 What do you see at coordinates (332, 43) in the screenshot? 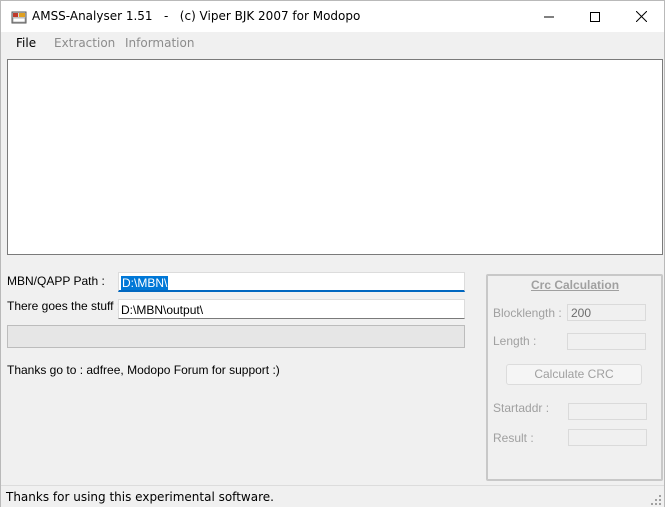
I see `menu-bar: File Extraction Information` at bounding box center [332, 43].